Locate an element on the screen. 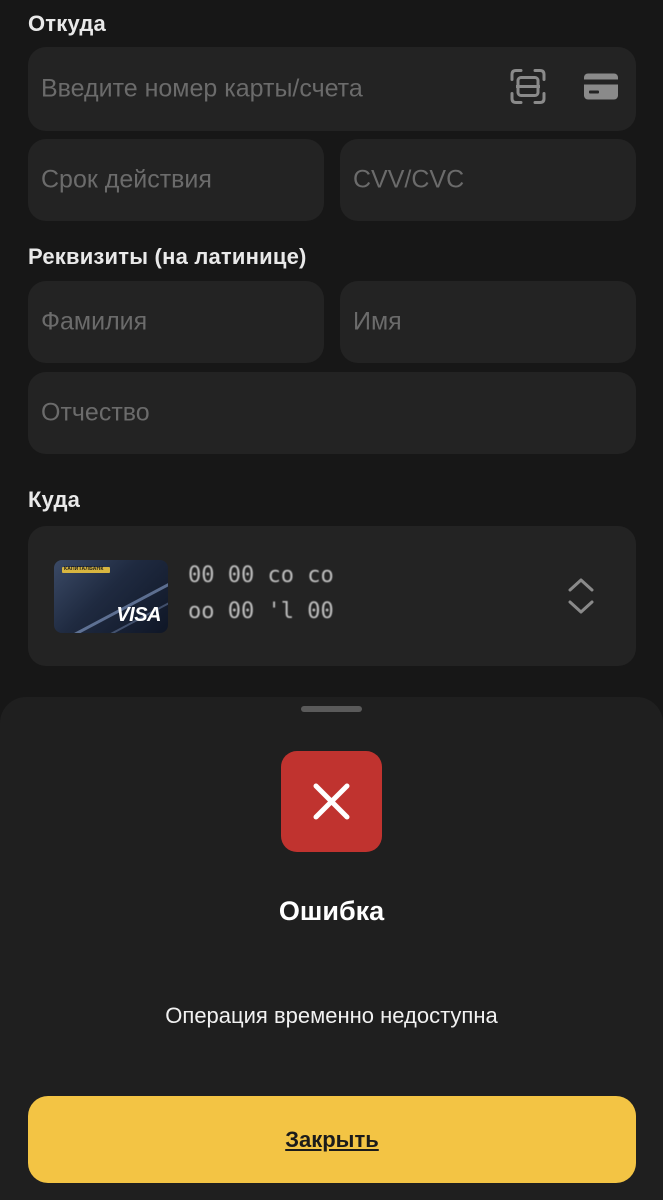 The height and width of the screenshot is (1200, 663). card-number-field: Введите номер карты/счета is located at coordinates (332, 89).